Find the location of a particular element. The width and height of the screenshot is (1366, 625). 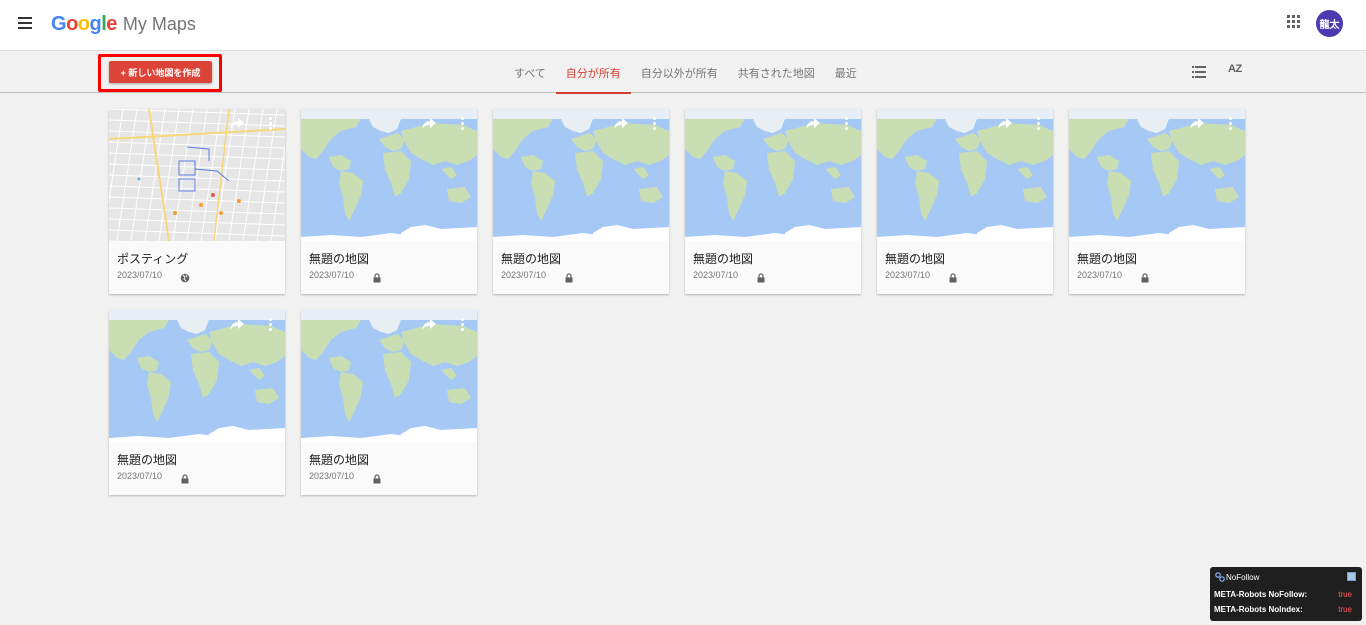

main-menu-button is located at coordinates (26, 24).